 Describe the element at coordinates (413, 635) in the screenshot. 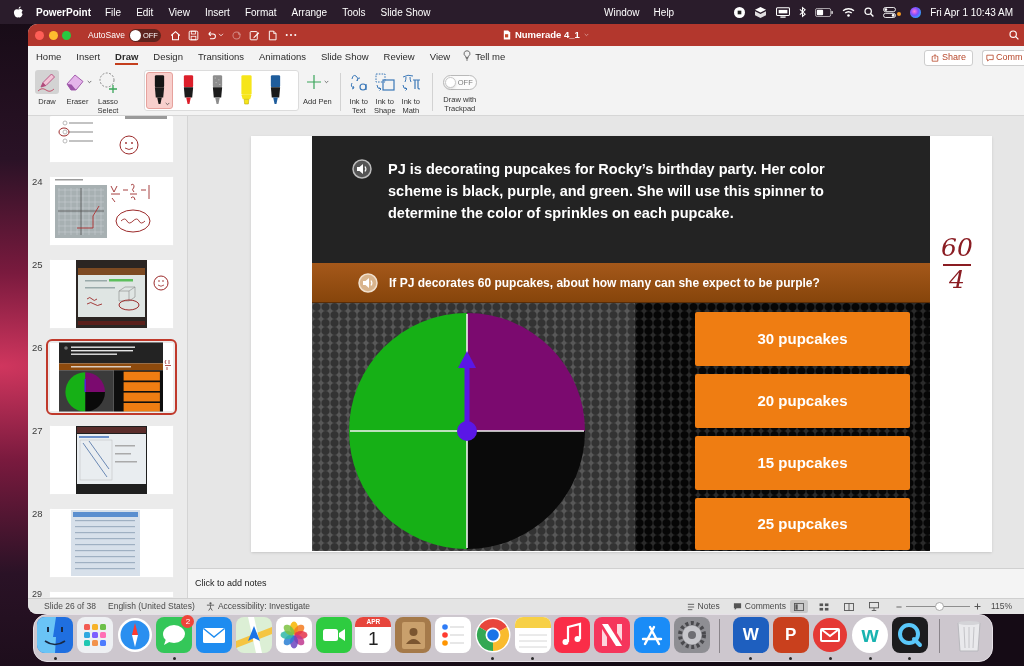

I see `address-book-icon` at that location.